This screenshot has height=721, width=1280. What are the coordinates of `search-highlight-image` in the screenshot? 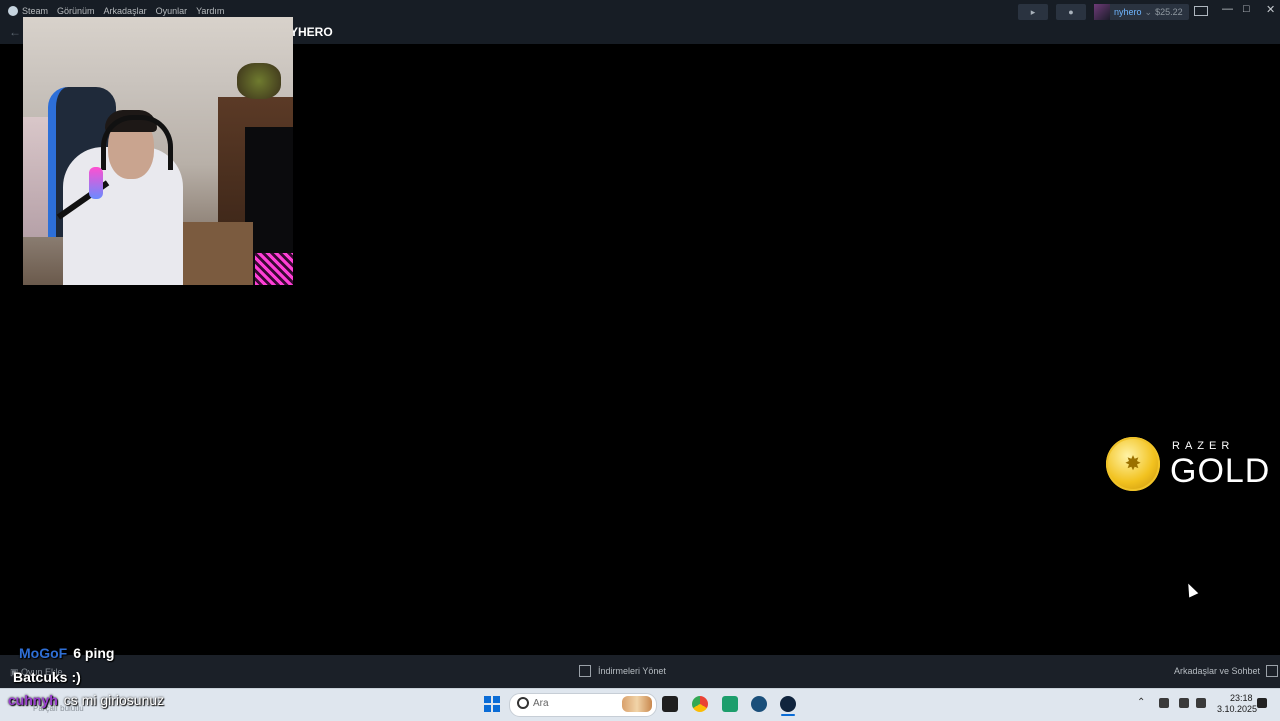 It's located at (637, 704).